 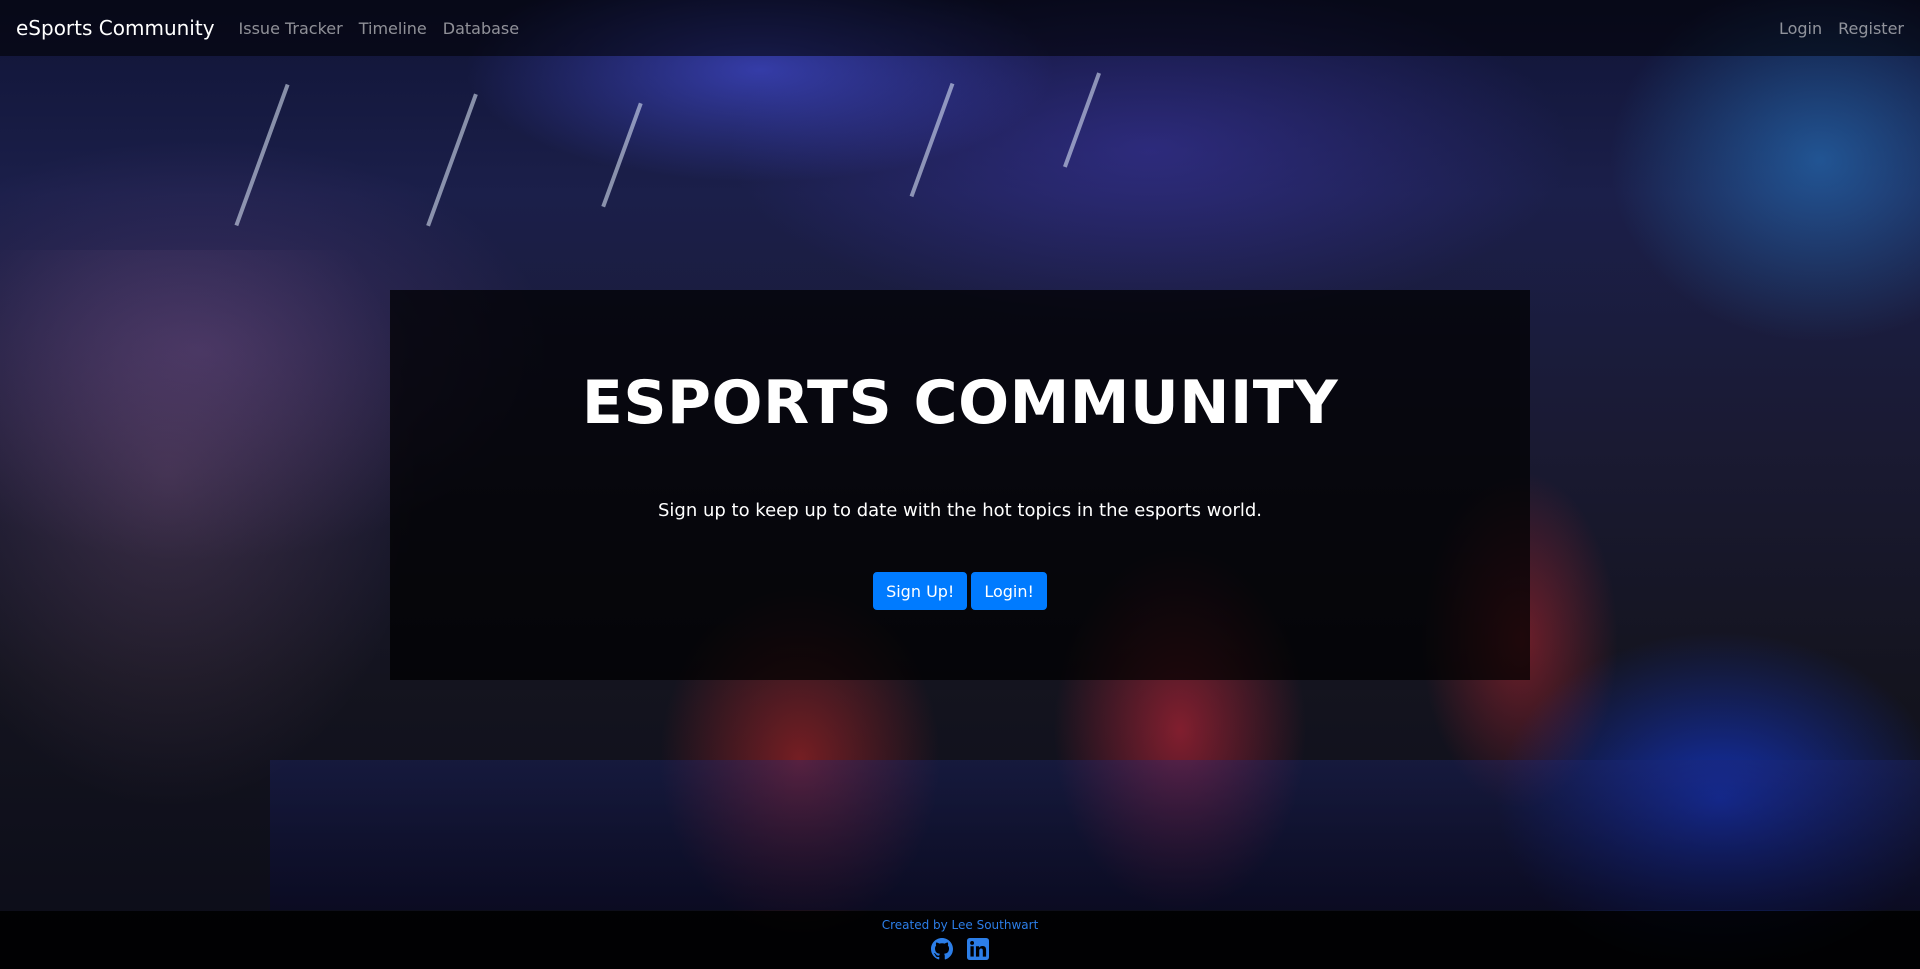 I want to click on github-icon, so click(x=942, y=949).